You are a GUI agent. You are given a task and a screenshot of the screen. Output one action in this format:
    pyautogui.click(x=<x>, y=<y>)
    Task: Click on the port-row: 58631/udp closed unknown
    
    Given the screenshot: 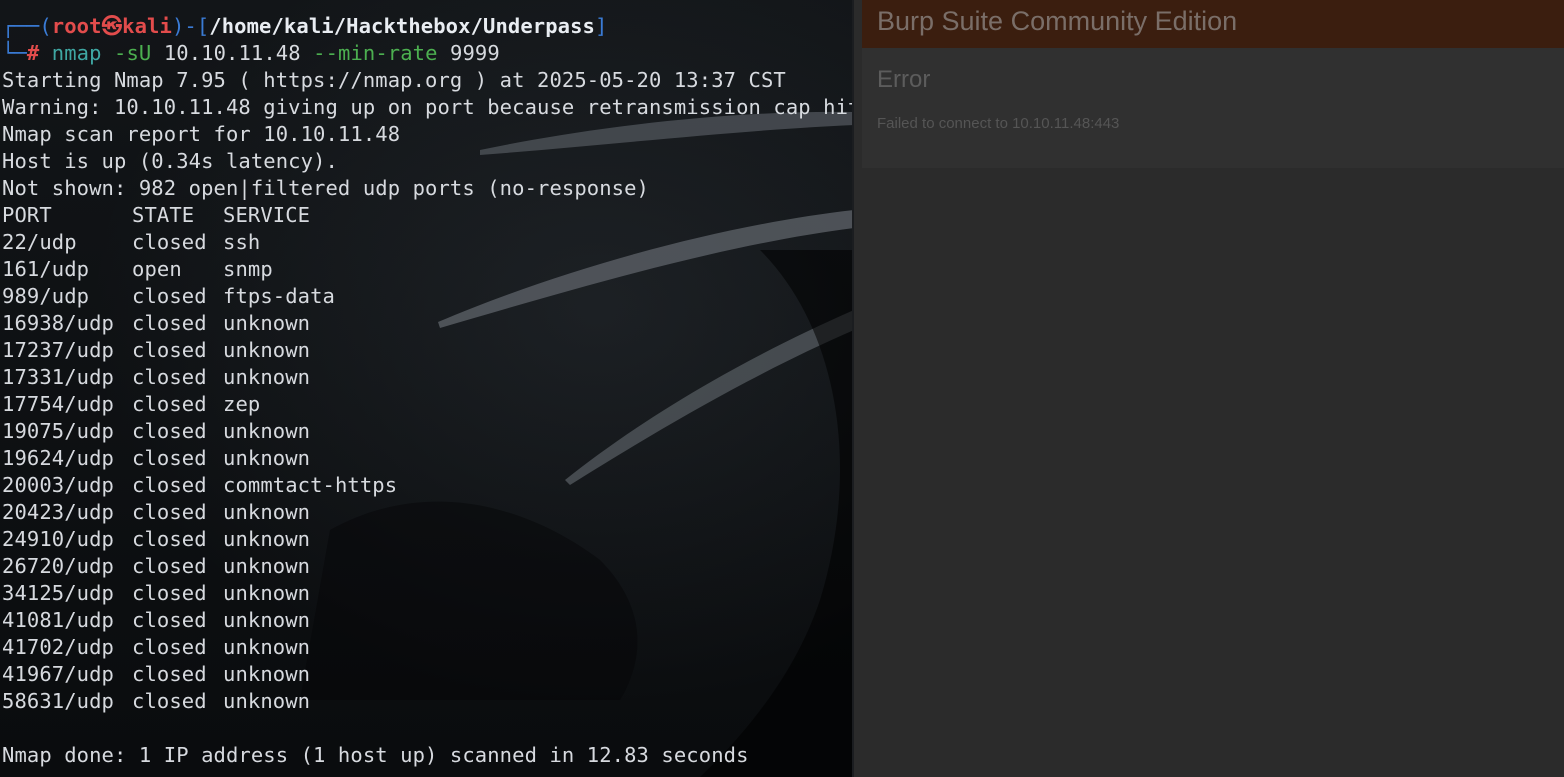 What is the action you would take?
    pyautogui.click(x=428, y=701)
    